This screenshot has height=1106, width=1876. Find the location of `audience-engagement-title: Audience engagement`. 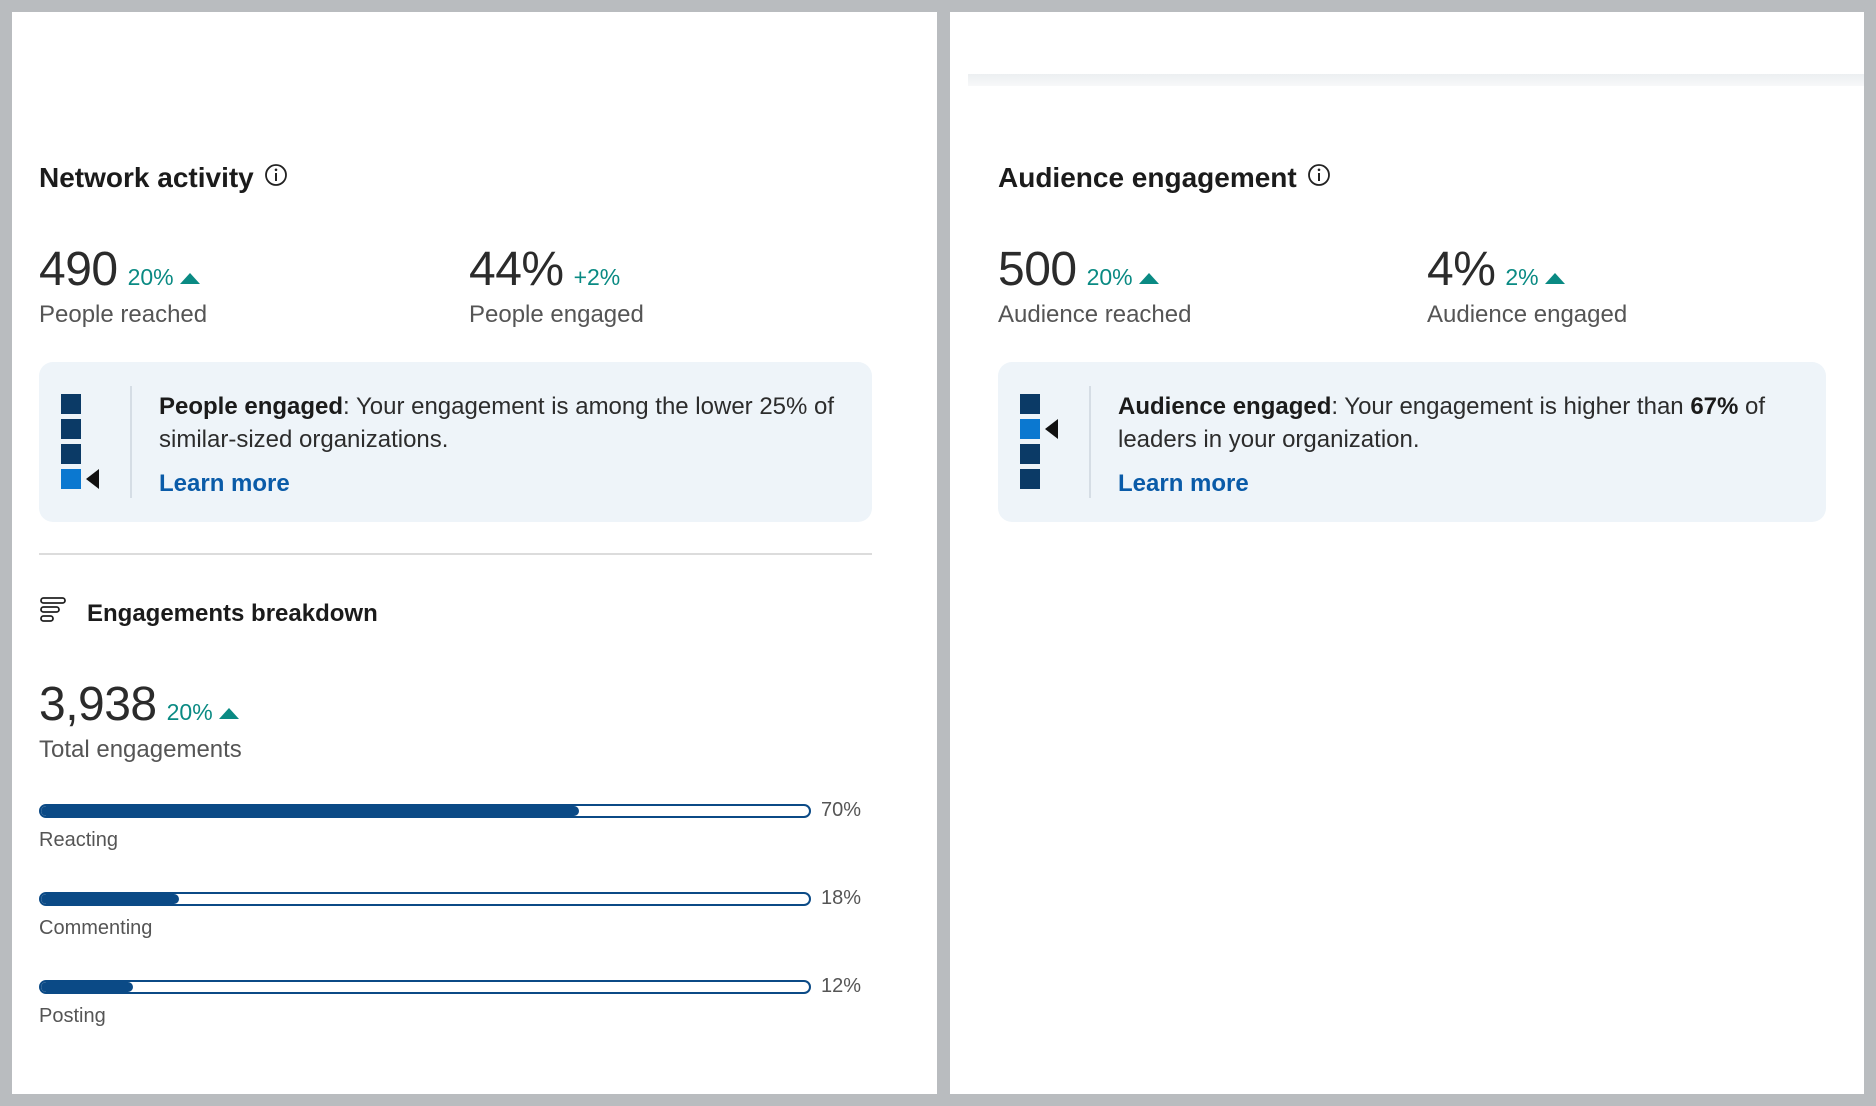

audience-engagement-title: Audience engagement is located at coordinates (1164, 178).